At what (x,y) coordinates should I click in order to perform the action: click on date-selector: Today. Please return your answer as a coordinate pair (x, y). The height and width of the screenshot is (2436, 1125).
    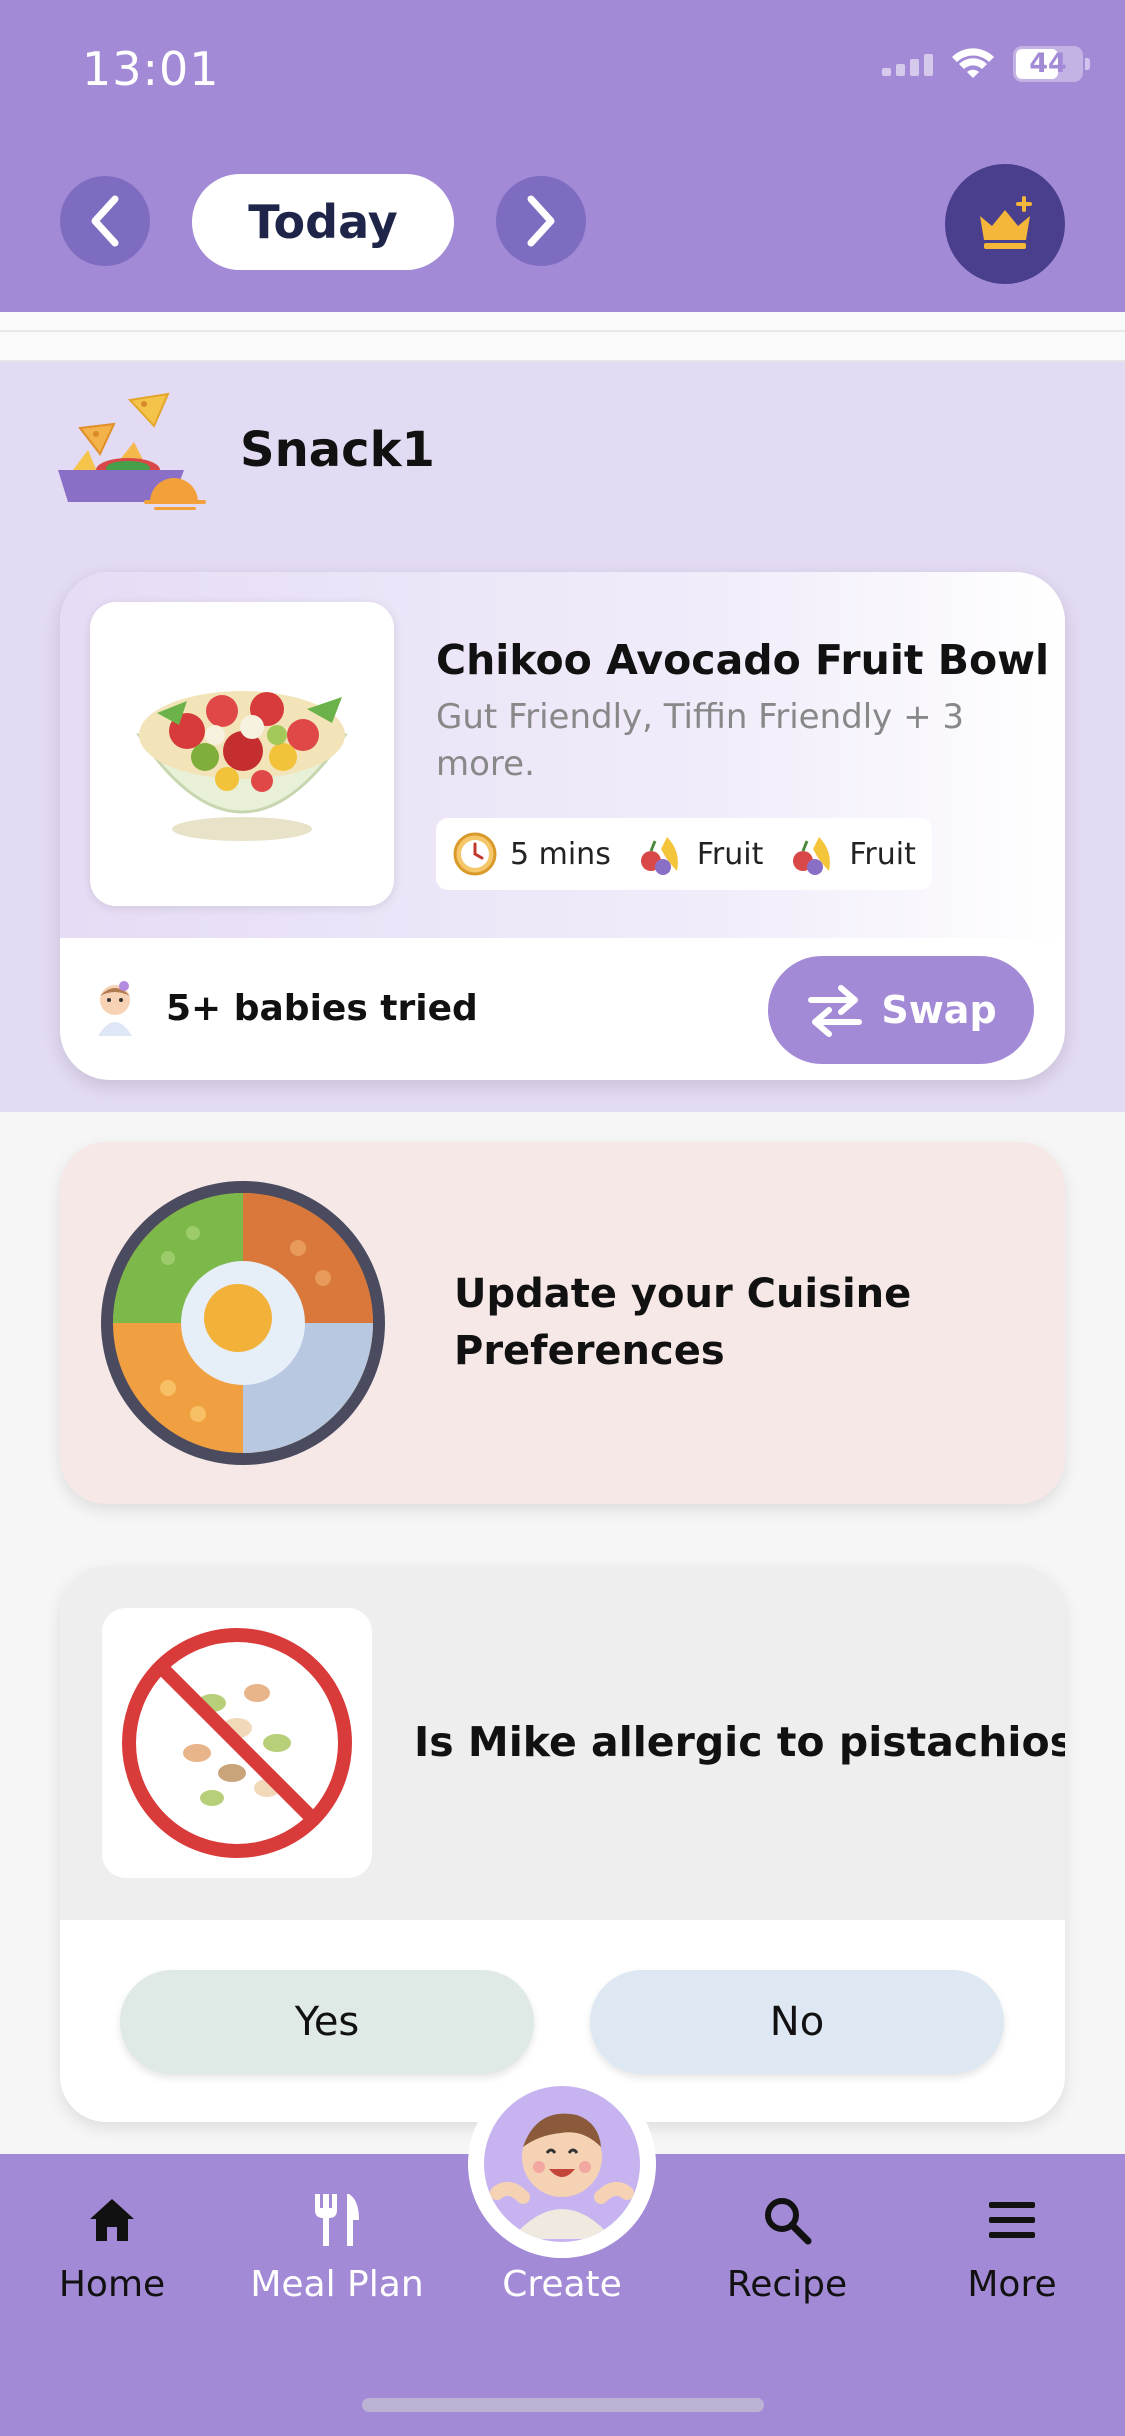
    Looking at the image, I should click on (323, 222).